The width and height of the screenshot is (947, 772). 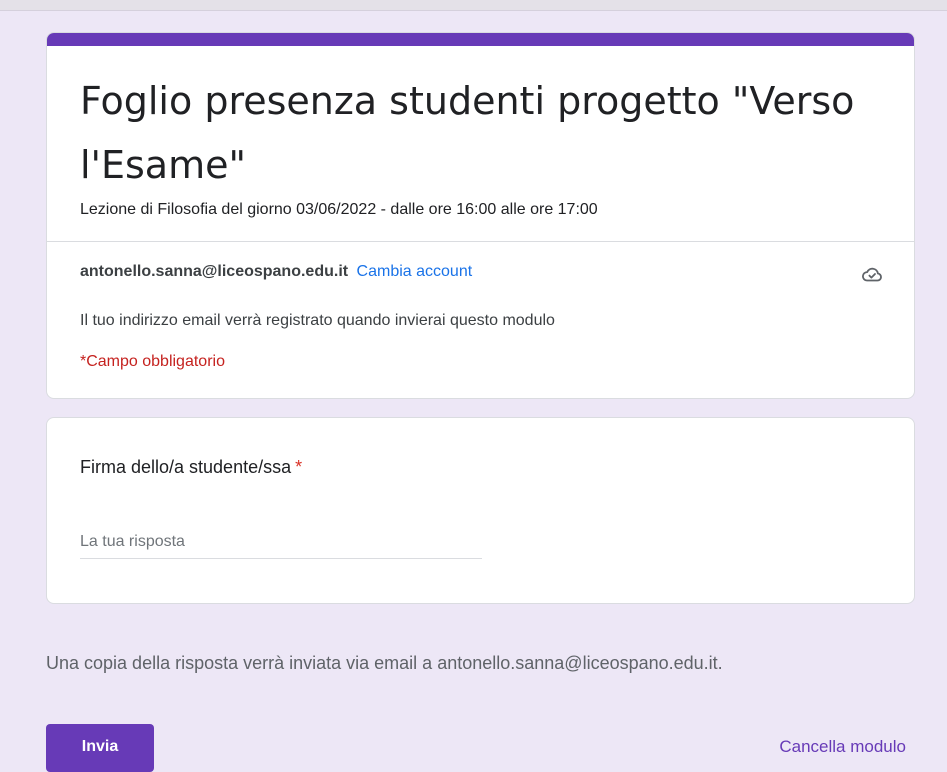 I want to click on question-text: Firma dello/a studente/ssa, so click(x=186, y=467).